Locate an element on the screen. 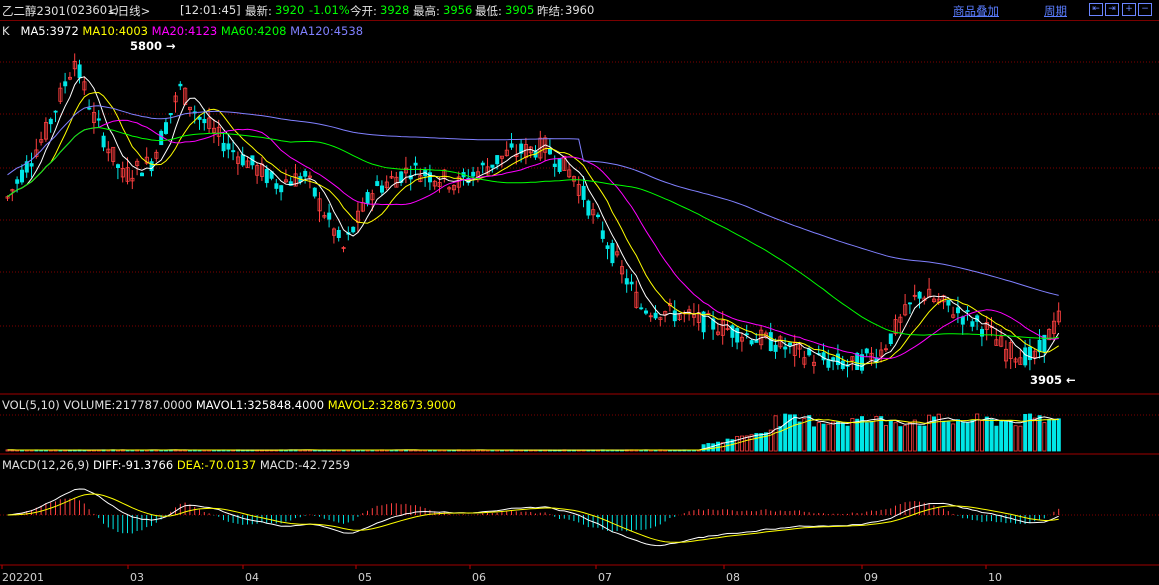 The image size is (1159, 585). high-price: 3956 is located at coordinates (458, 10).